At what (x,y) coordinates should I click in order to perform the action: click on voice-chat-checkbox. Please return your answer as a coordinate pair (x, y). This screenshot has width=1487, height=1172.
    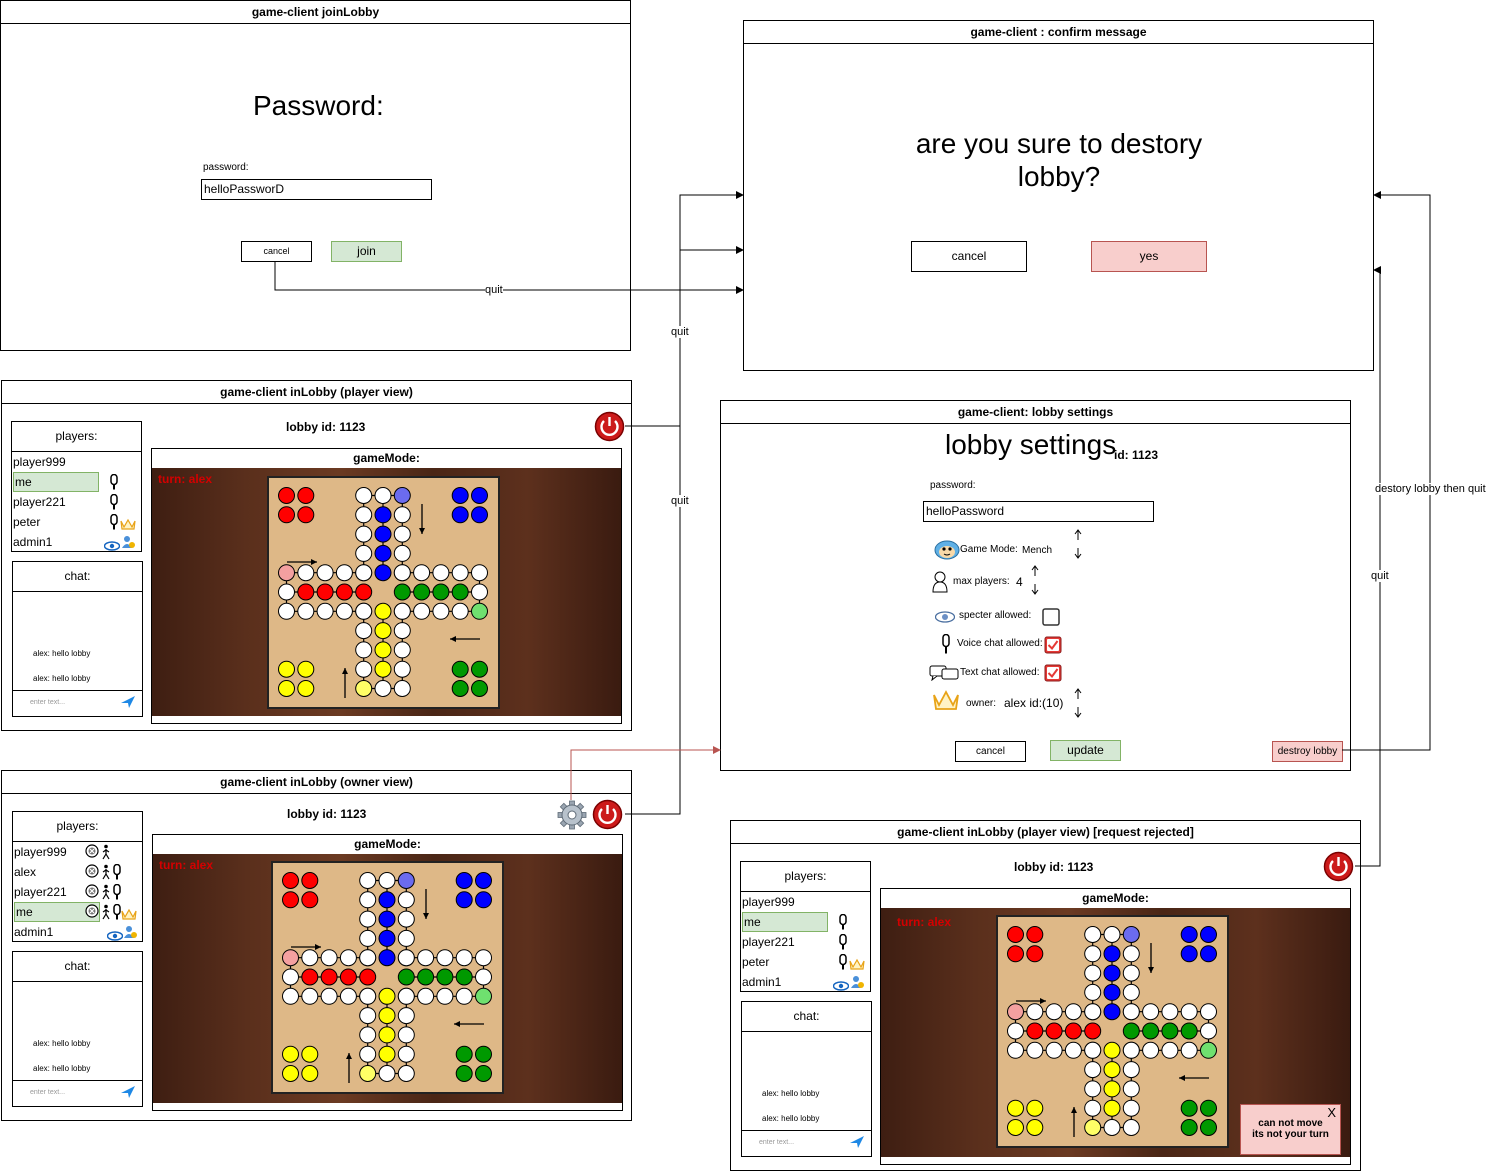
    Looking at the image, I should click on (1053, 646).